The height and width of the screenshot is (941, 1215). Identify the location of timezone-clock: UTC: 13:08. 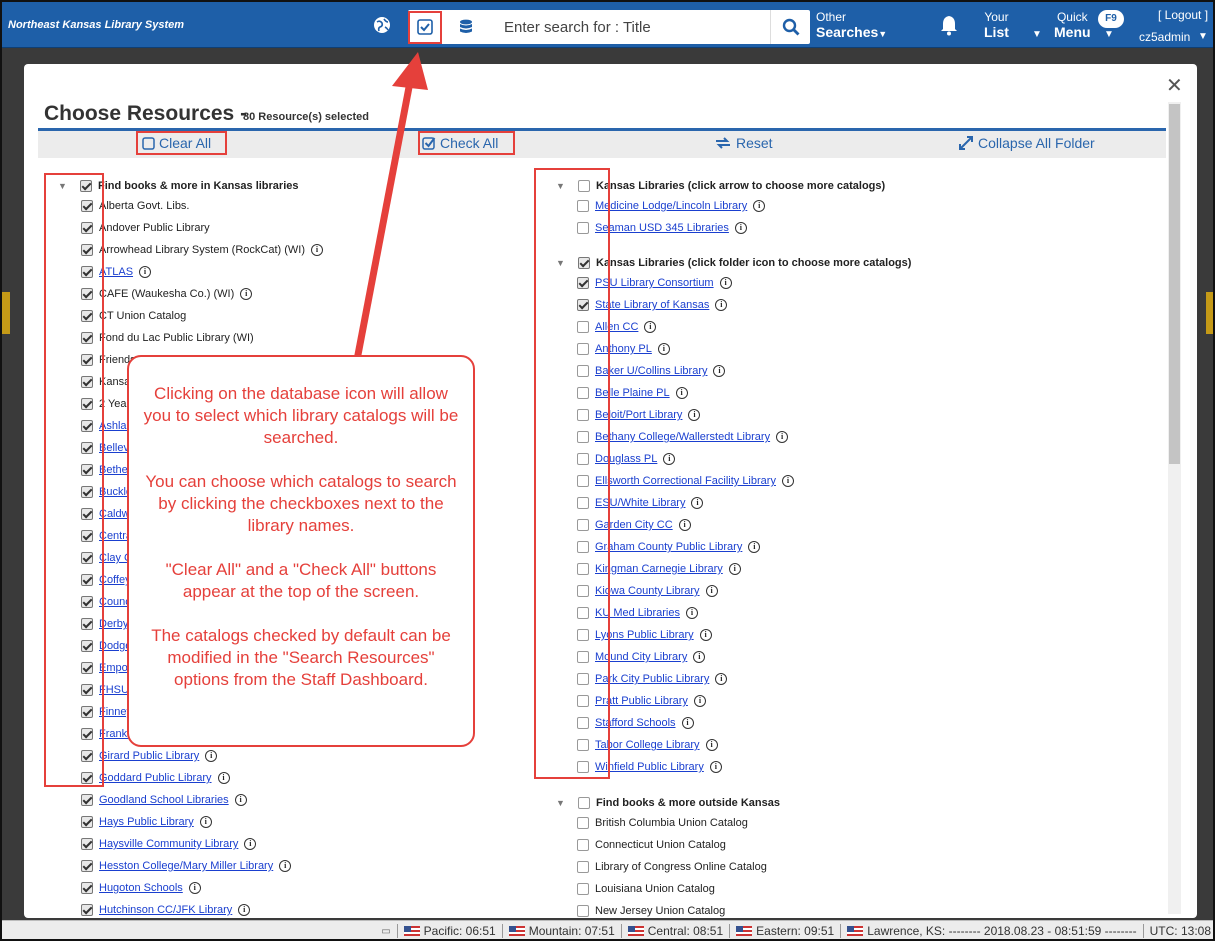
(1177, 931).